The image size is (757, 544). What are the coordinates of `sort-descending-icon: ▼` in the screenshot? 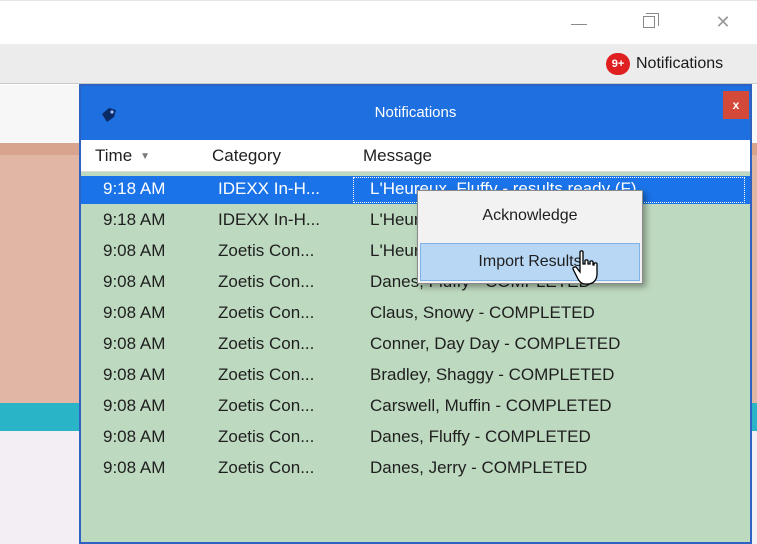 It's located at (145, 157).